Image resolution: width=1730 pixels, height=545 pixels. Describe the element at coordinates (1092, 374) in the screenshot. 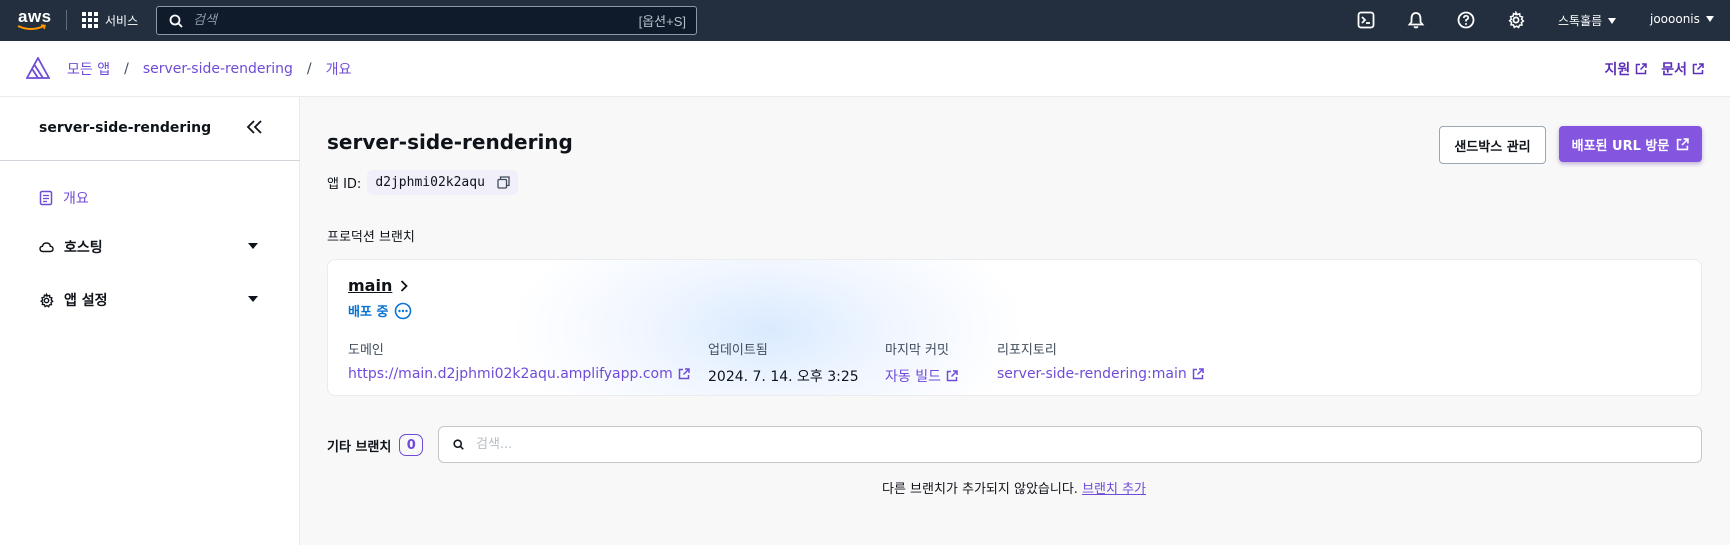

I see `repository-value: server-side-rendering:main` at that location.